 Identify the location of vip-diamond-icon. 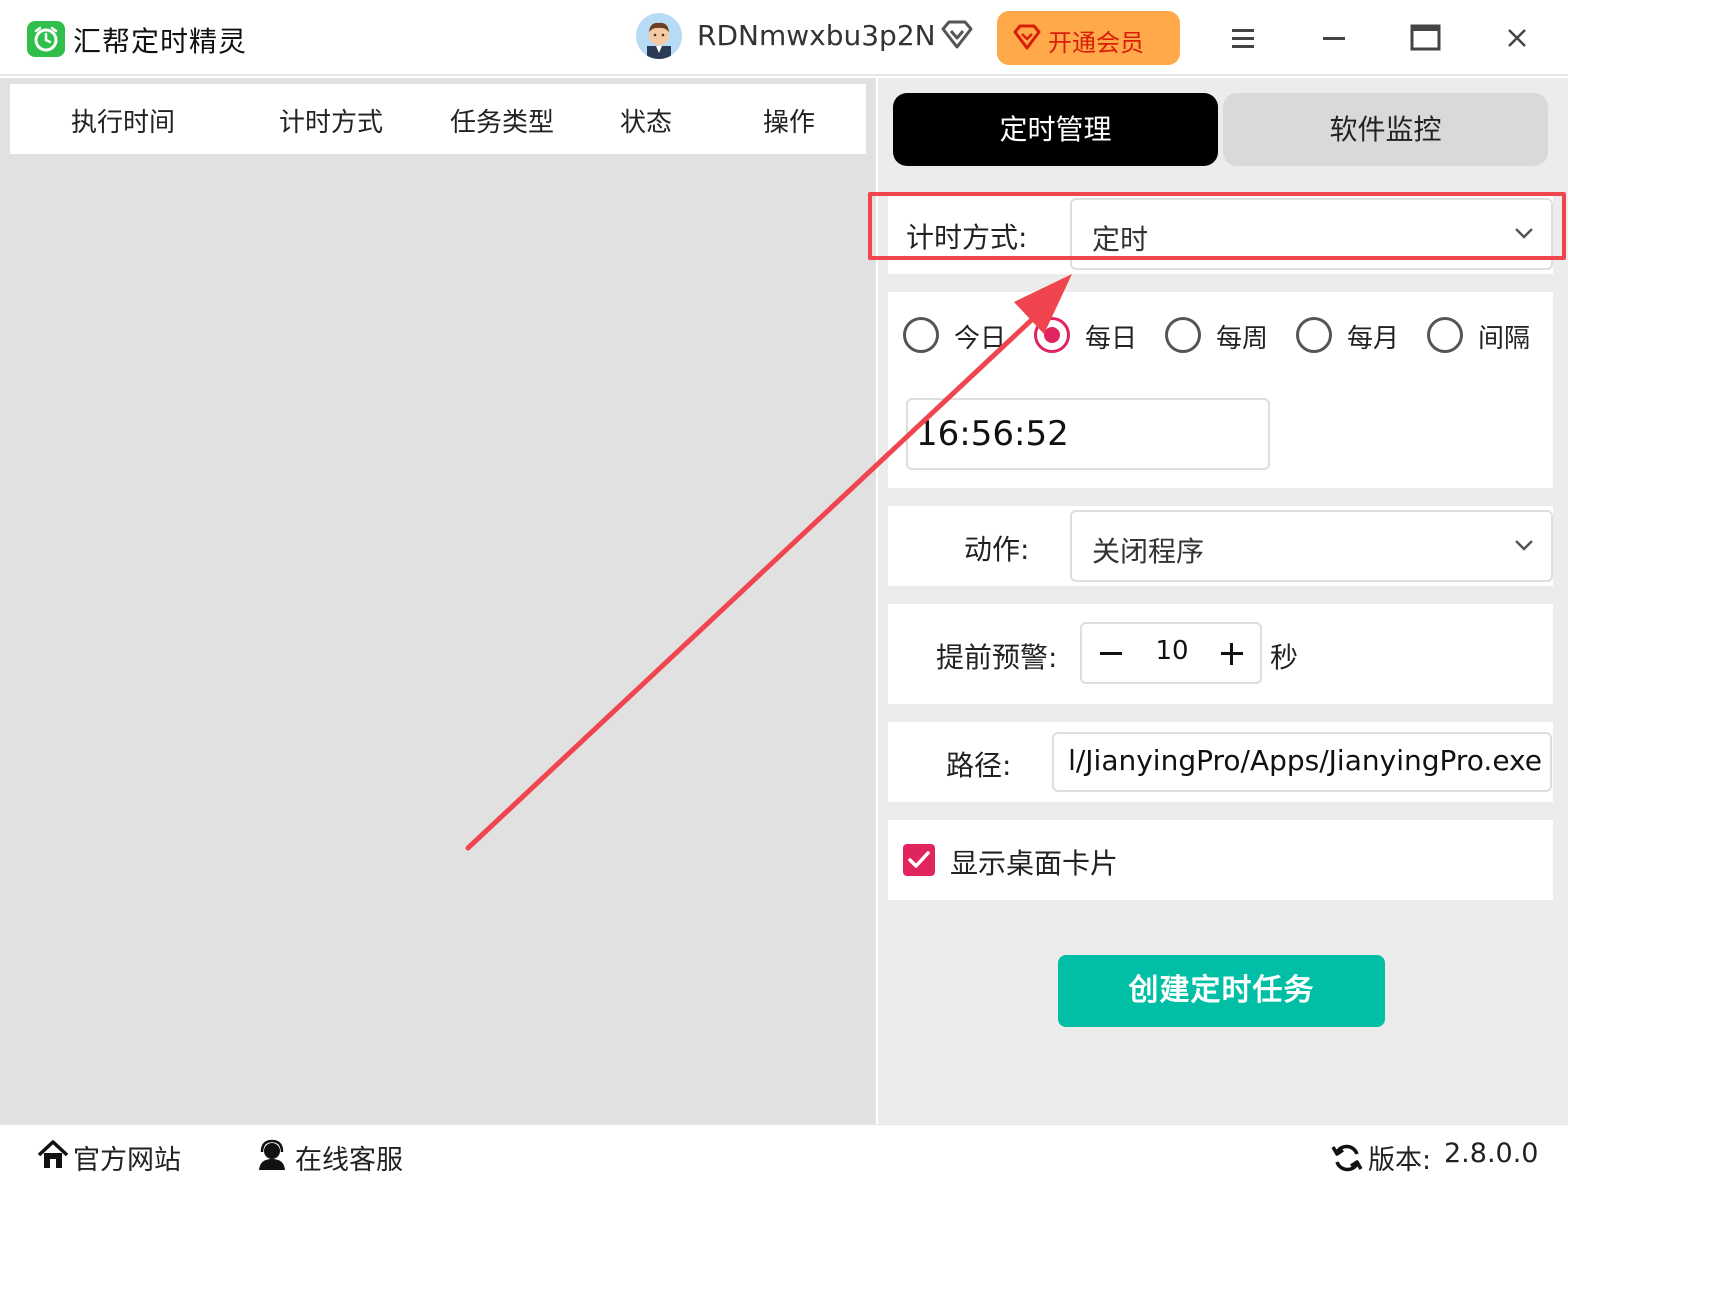
(1027, 37).